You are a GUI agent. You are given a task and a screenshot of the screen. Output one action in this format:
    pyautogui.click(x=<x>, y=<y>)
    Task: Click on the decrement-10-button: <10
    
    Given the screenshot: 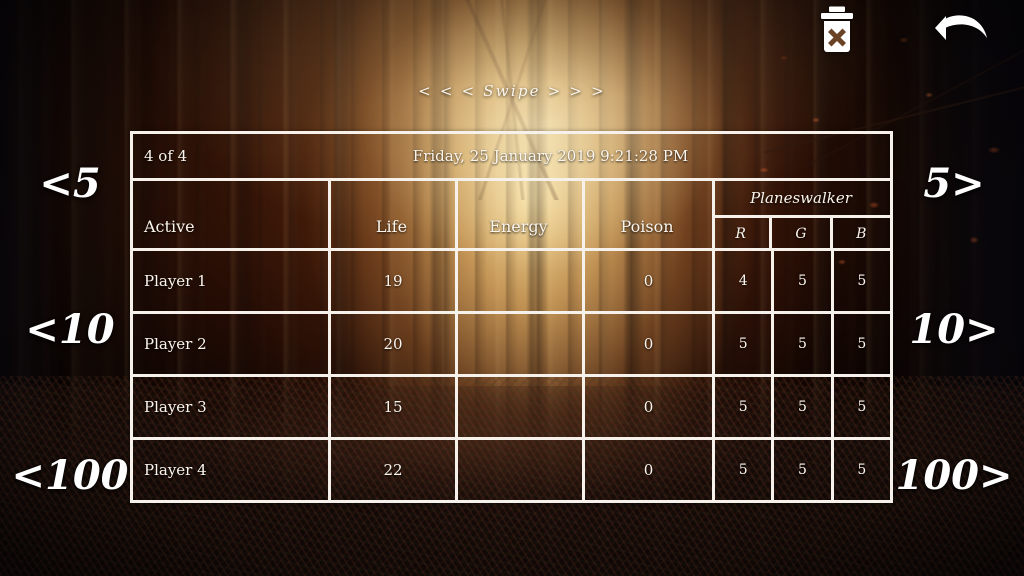 What is the action you would take?
    pyautogui.click(x=69, y=330)
    